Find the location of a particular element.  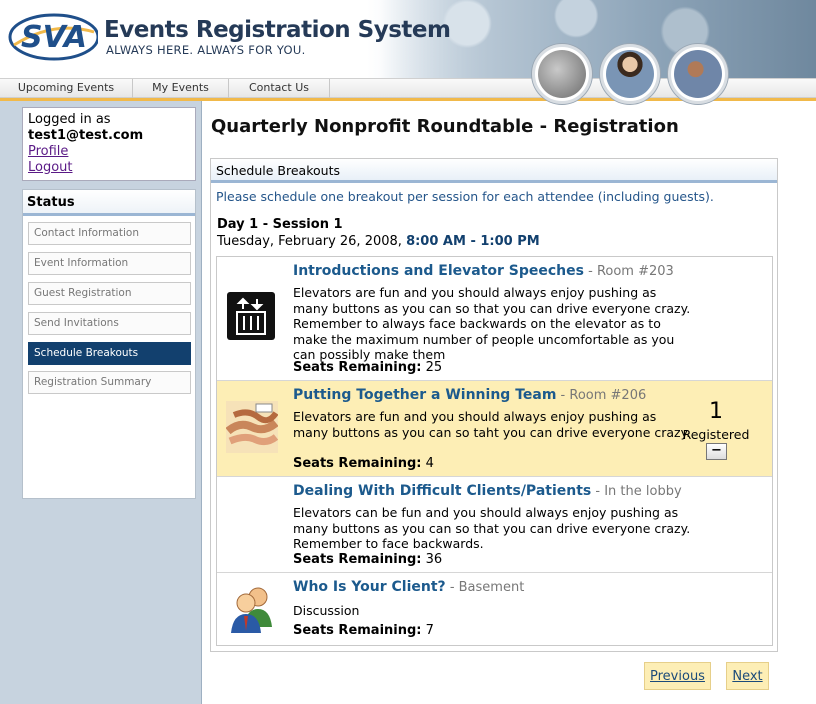

breakout-location: - Room #203 is located at coordinates (628, 271).